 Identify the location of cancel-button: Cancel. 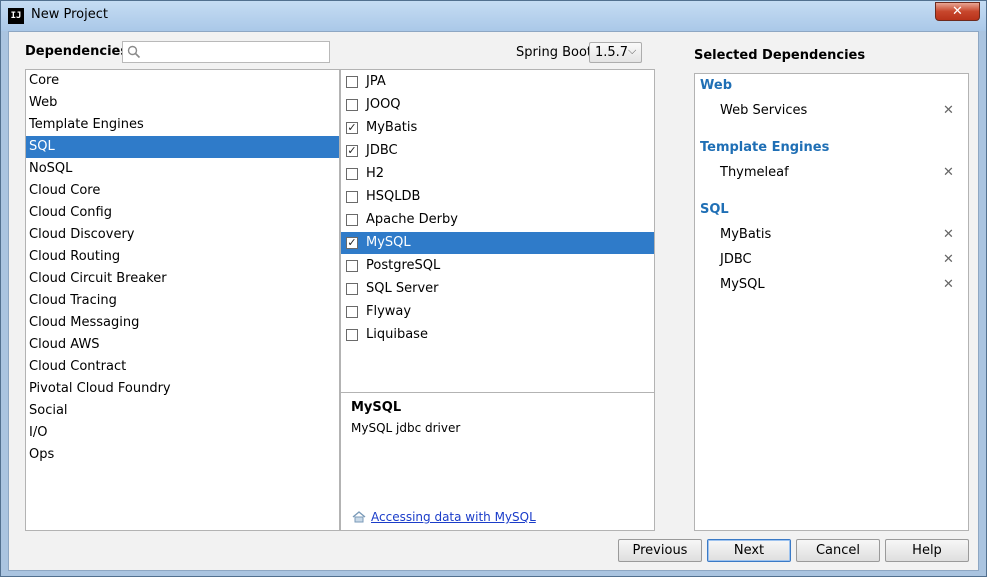
(838, 550).